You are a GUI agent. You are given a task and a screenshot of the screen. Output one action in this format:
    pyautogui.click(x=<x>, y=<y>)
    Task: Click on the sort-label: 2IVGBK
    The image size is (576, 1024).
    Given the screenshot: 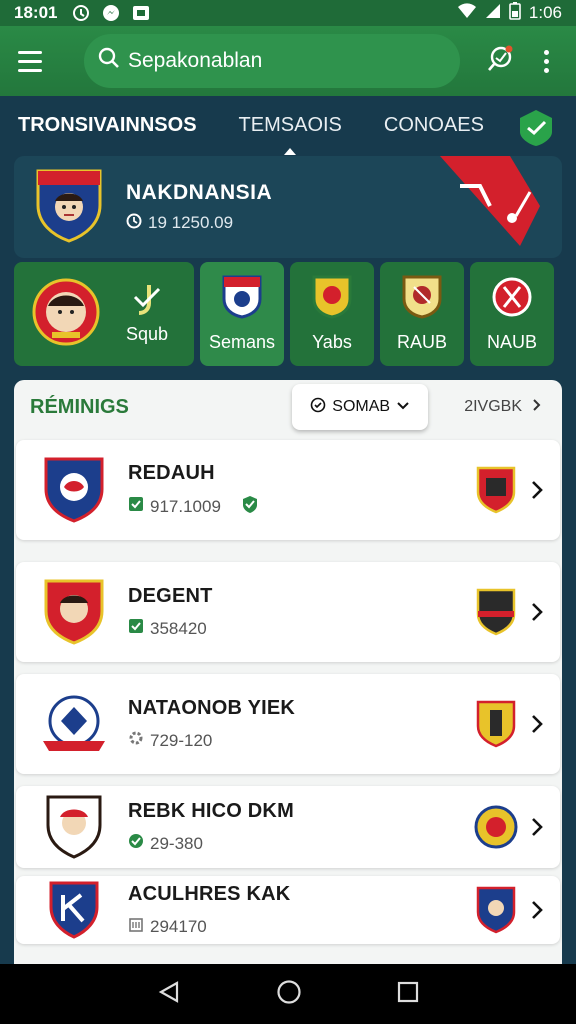 What is the action you would take?
    pyautogui.click(x=493, y=406)
    